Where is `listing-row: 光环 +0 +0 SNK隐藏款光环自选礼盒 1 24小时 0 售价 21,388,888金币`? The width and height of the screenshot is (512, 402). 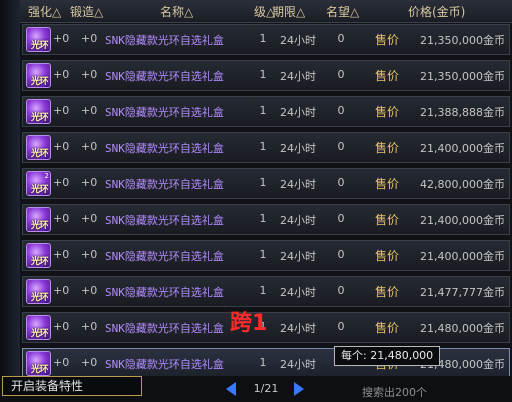
listing-row: 光环 +0 +0 SNK隐藏款光环自选礼盒 1 24小时 0 售价 21,388,888金币 is located at coordinates (266, 111).